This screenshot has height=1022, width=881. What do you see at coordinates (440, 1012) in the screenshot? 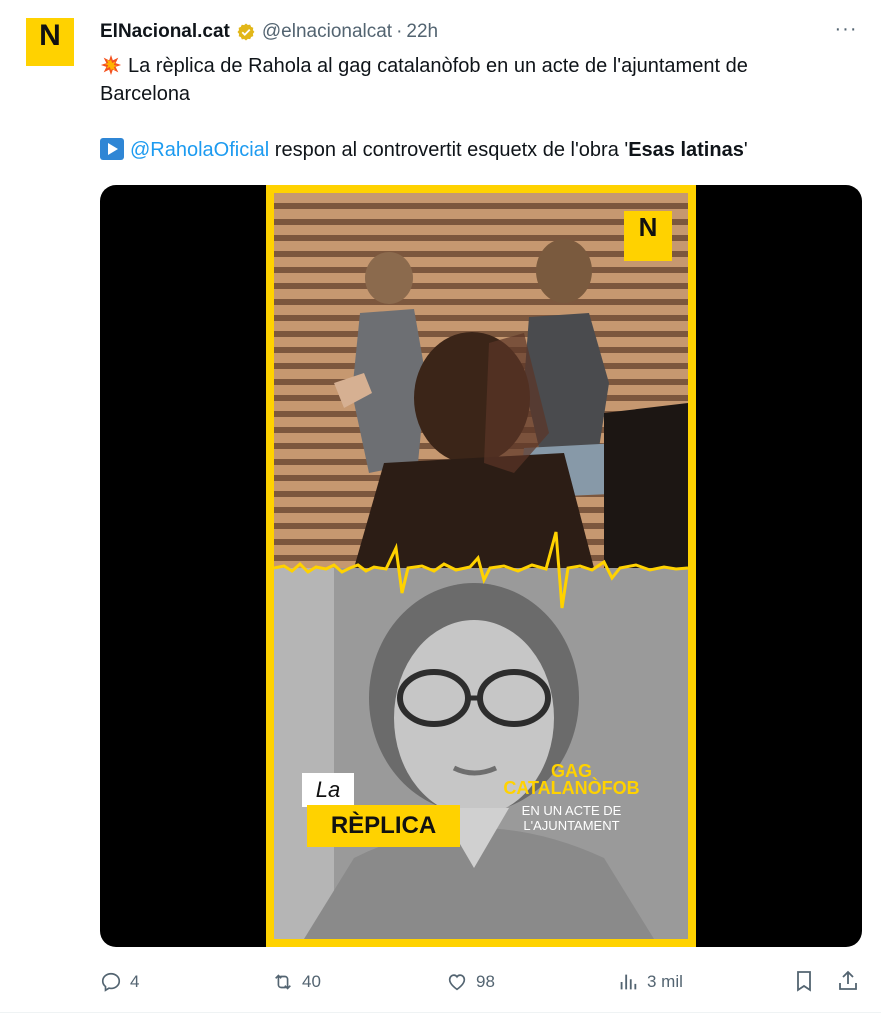
I see `tweet-divider` at bounding box center [440, 1012].